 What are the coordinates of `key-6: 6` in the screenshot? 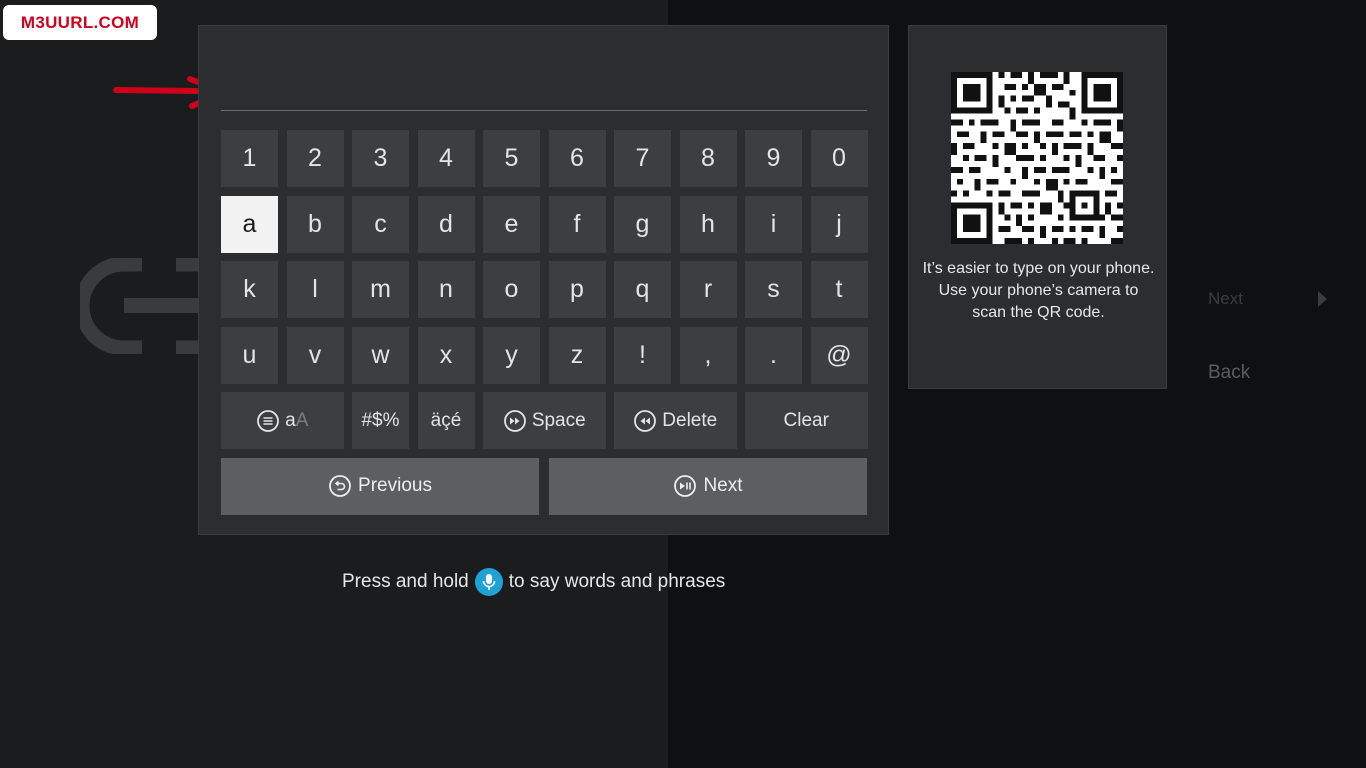 It's located at (577, 158).